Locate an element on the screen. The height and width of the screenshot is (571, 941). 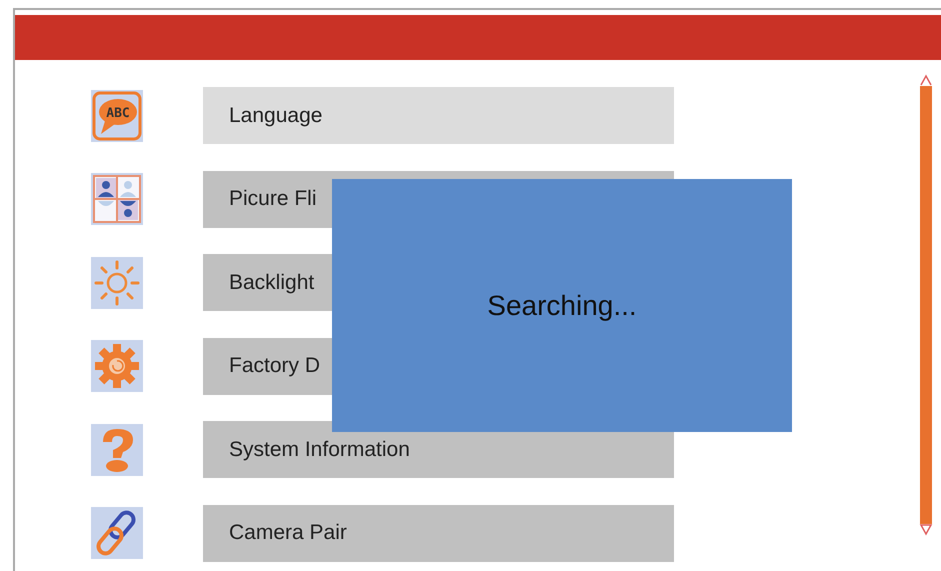
scroll-up-icon is located at coordinates (926, 80).